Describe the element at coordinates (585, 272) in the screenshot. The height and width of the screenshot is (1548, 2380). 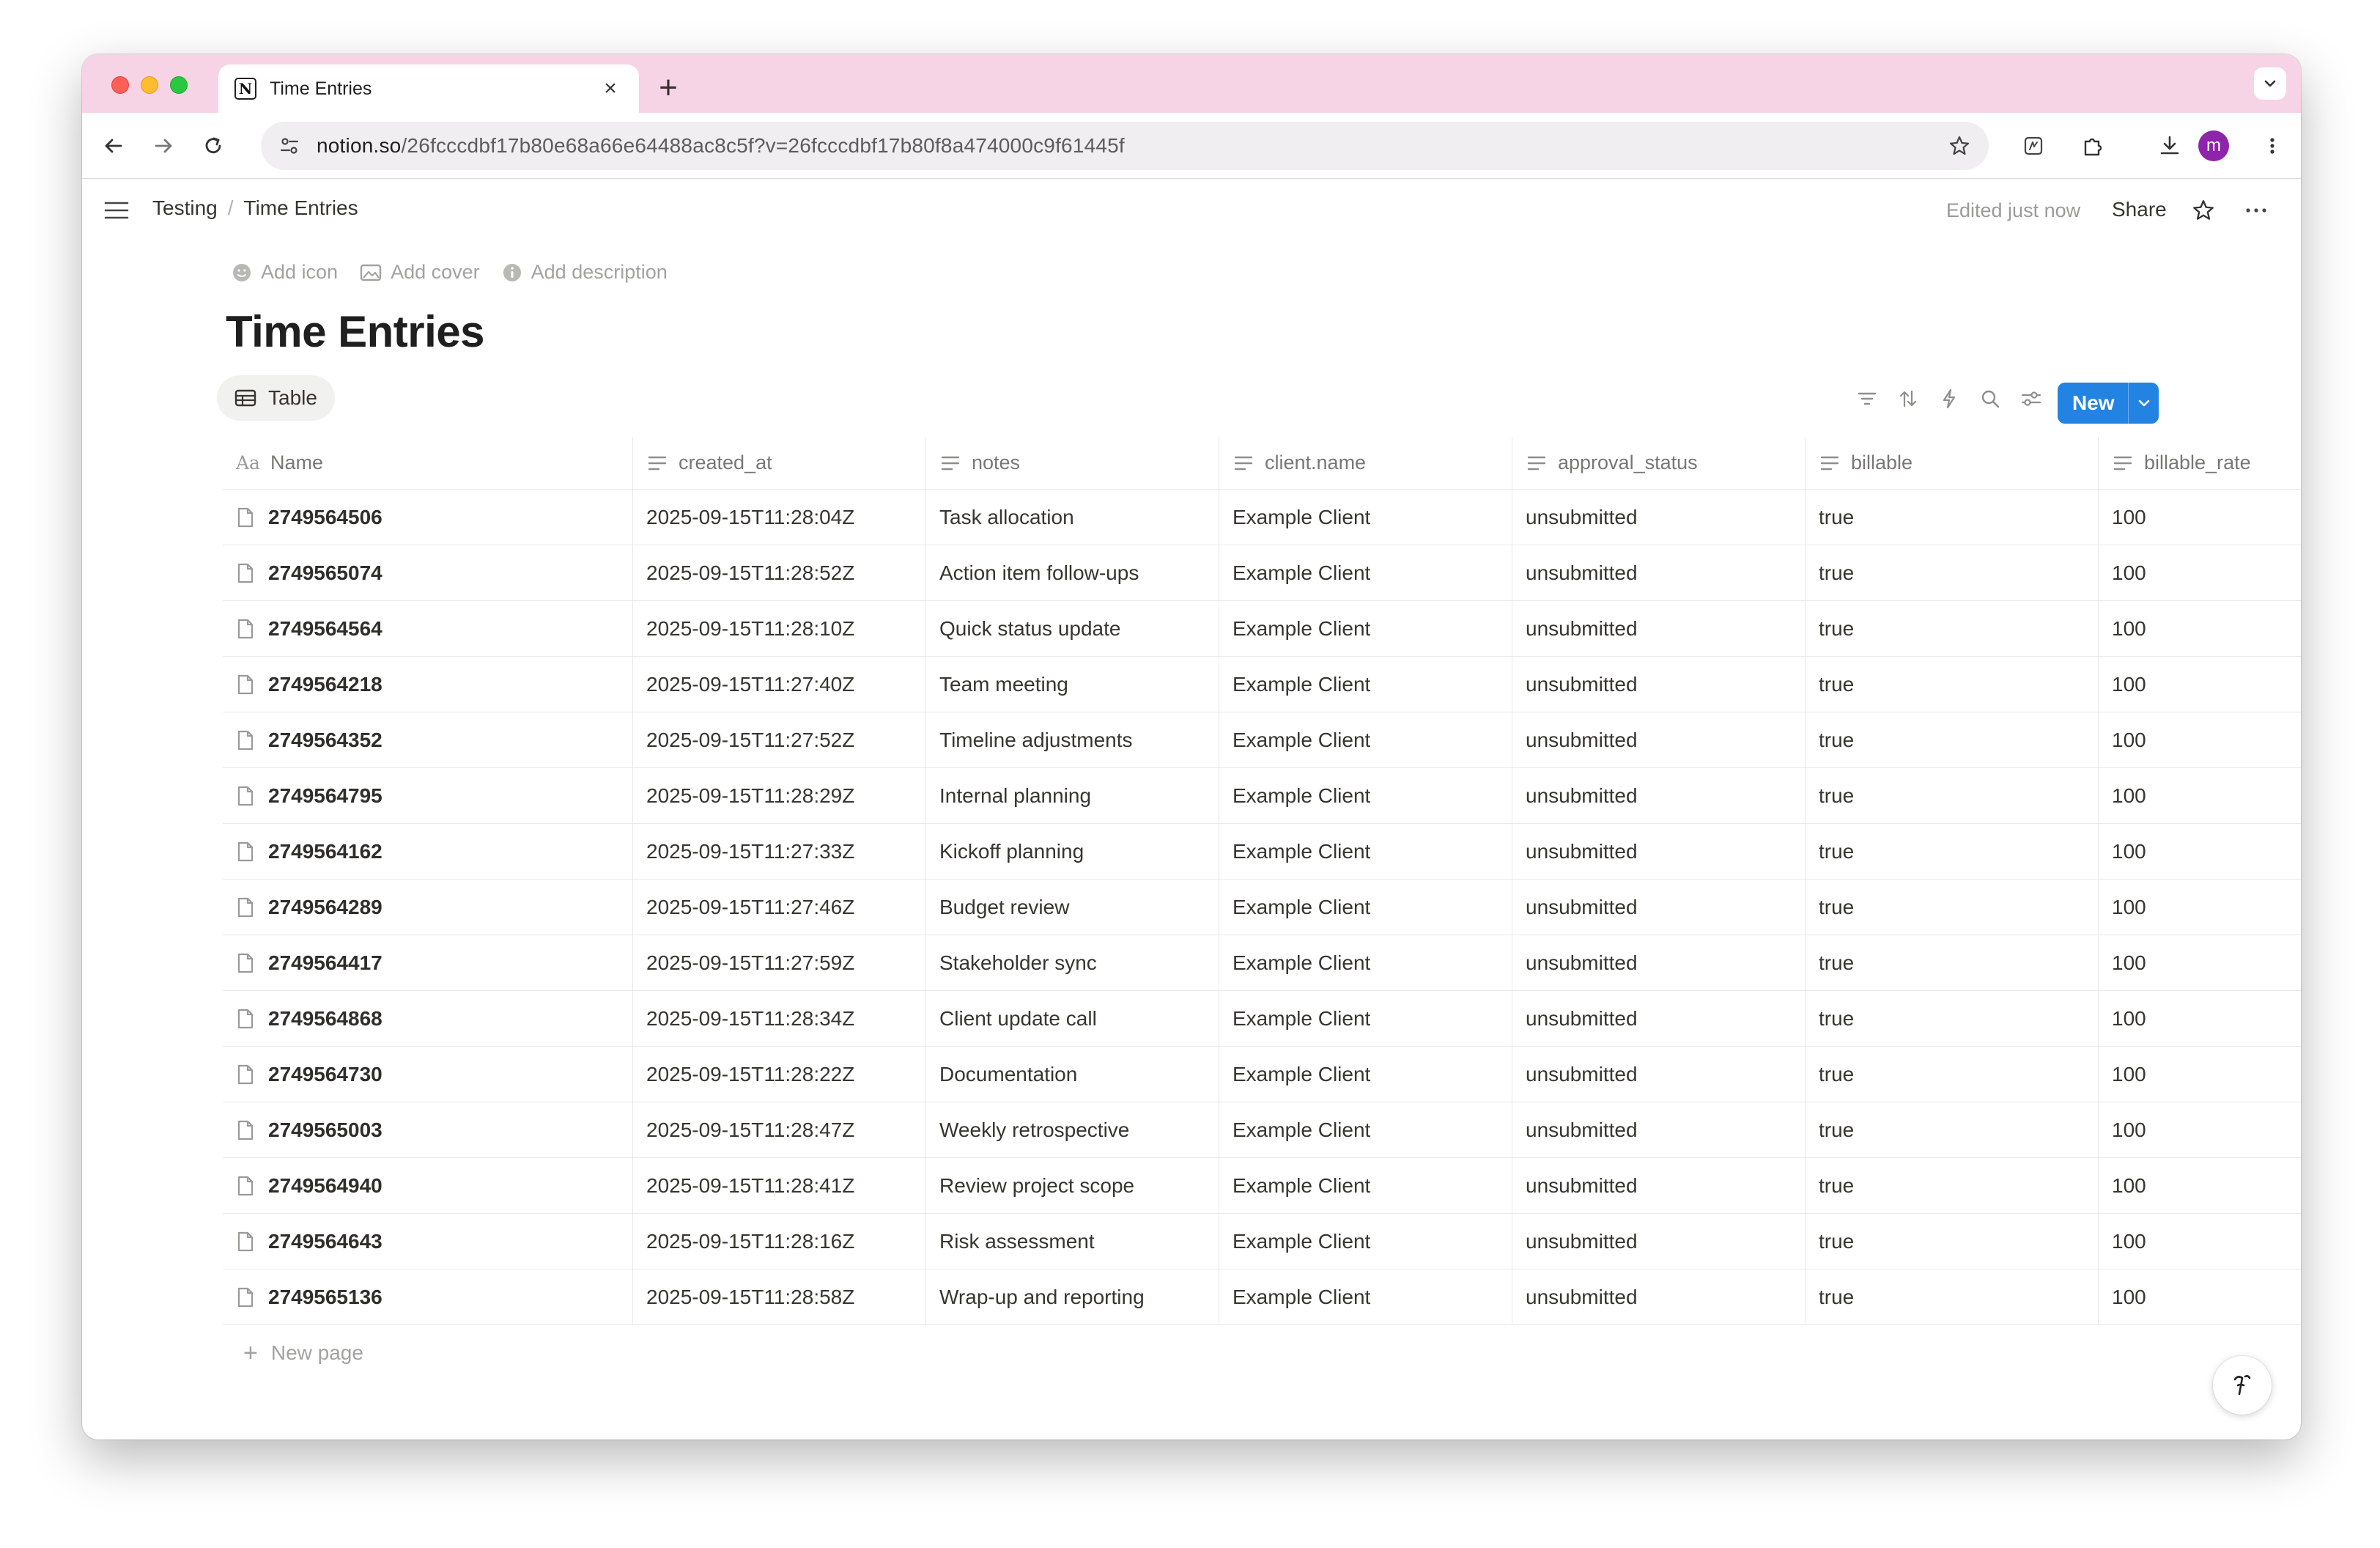
I see `add-description-button: Add description` at that location.